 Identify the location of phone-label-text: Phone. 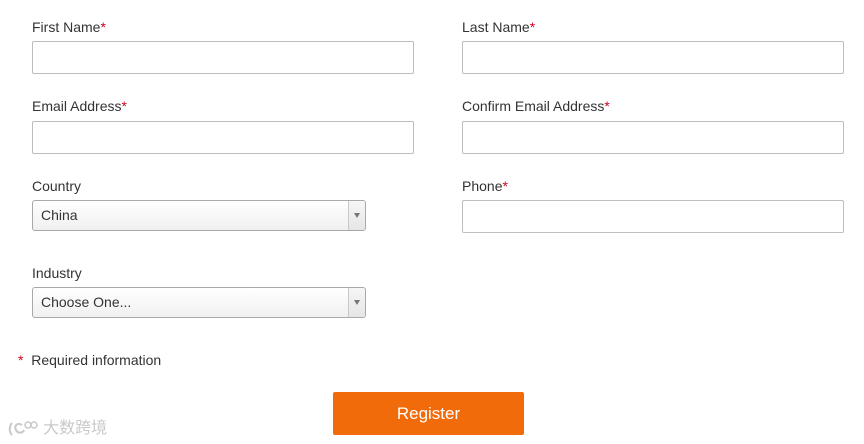
(482, 186).